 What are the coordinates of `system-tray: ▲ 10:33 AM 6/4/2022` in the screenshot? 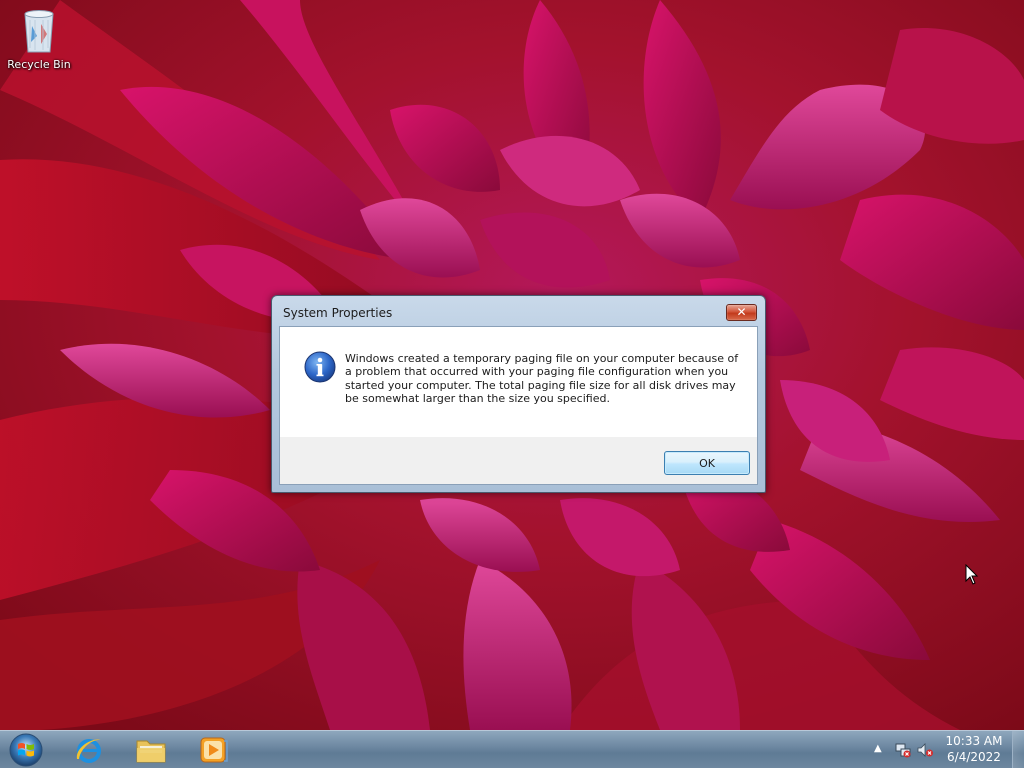 It's located at (944, 749).